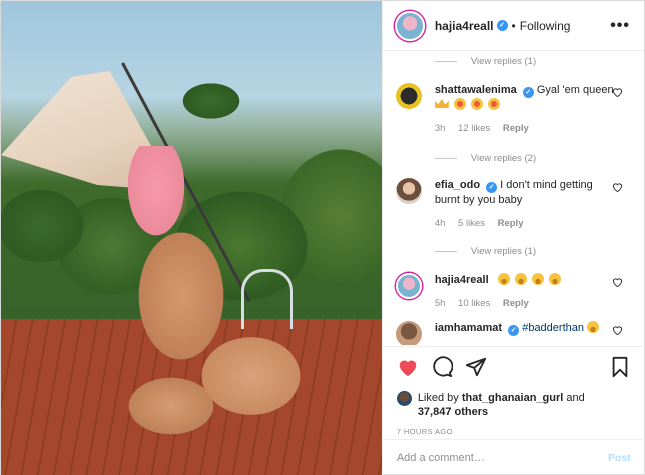 The image size is (645, 475). I want to click on comment-item: iamhamamat ✓ #badderthan, so click(514, 333).